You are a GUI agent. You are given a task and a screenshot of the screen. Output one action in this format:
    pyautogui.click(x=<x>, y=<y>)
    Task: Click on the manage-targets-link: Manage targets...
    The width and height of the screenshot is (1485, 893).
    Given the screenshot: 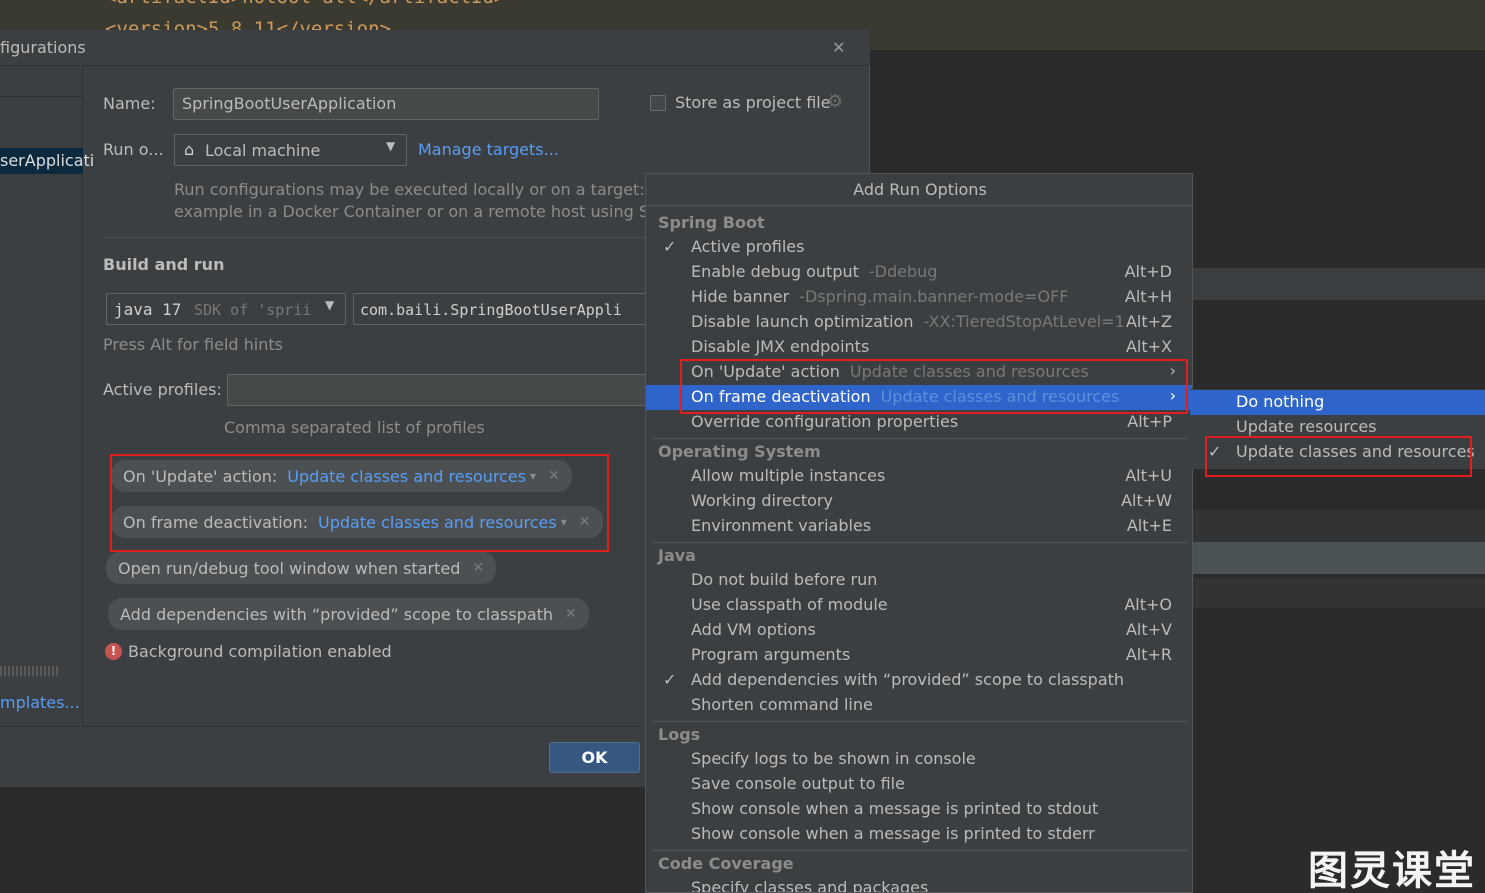 What is the action you would take?
    pyautogui.click(x=488, y=149)
    